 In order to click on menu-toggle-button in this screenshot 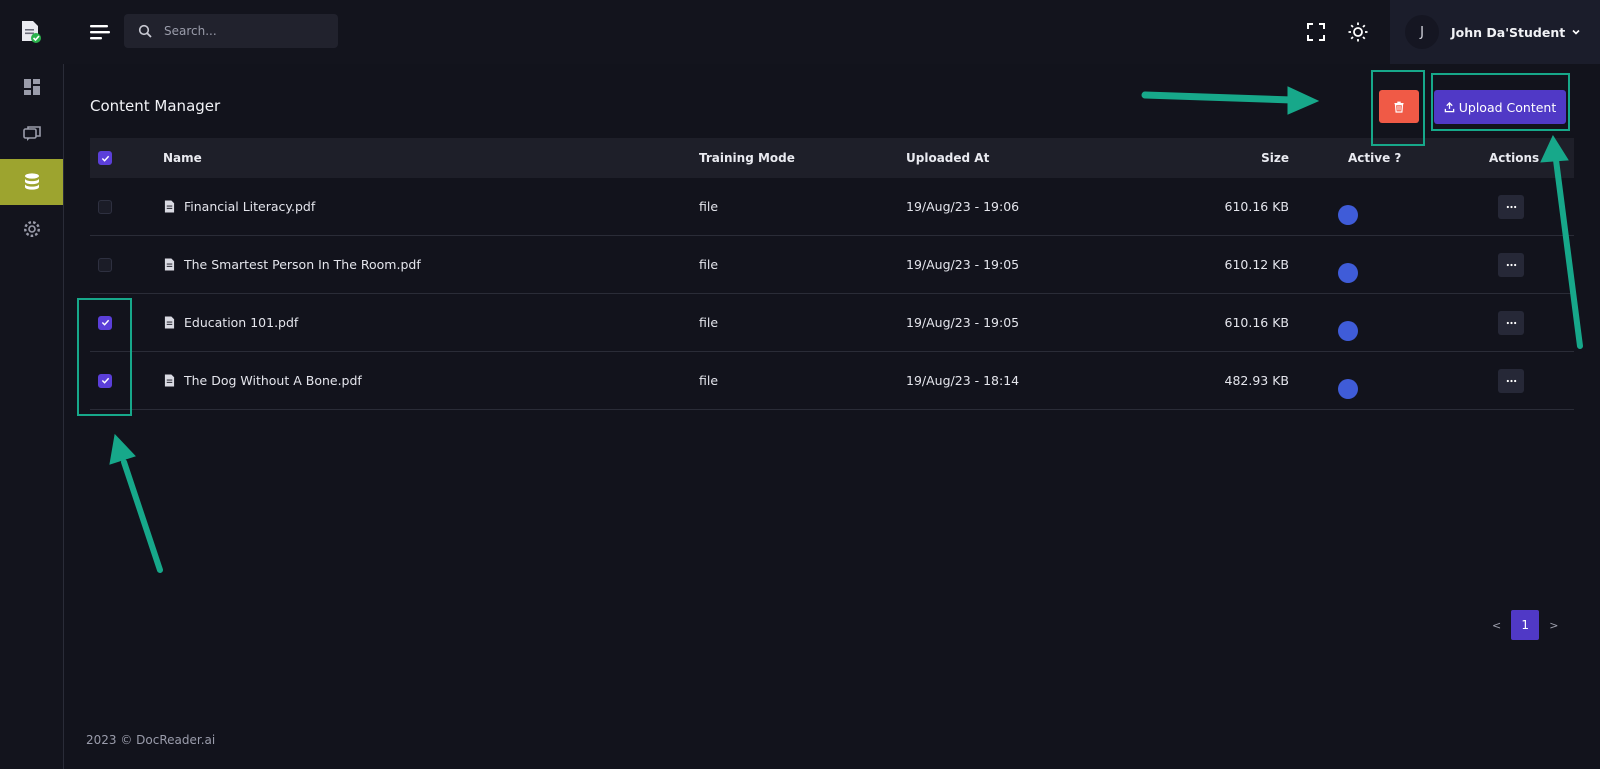, I will do `click(100, 32)`.